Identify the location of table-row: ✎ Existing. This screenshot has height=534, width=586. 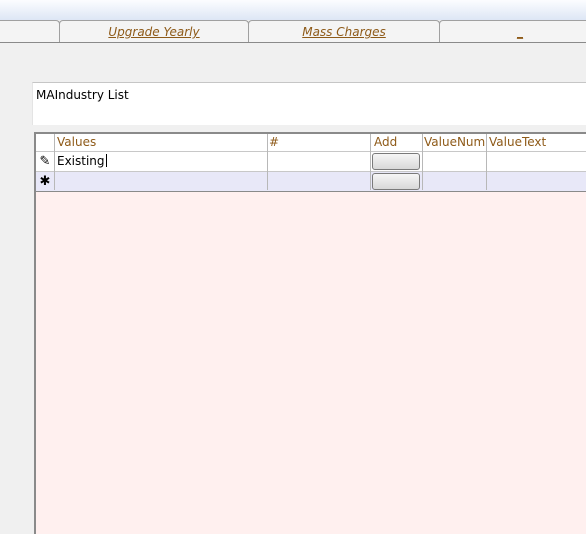
(311, 161).